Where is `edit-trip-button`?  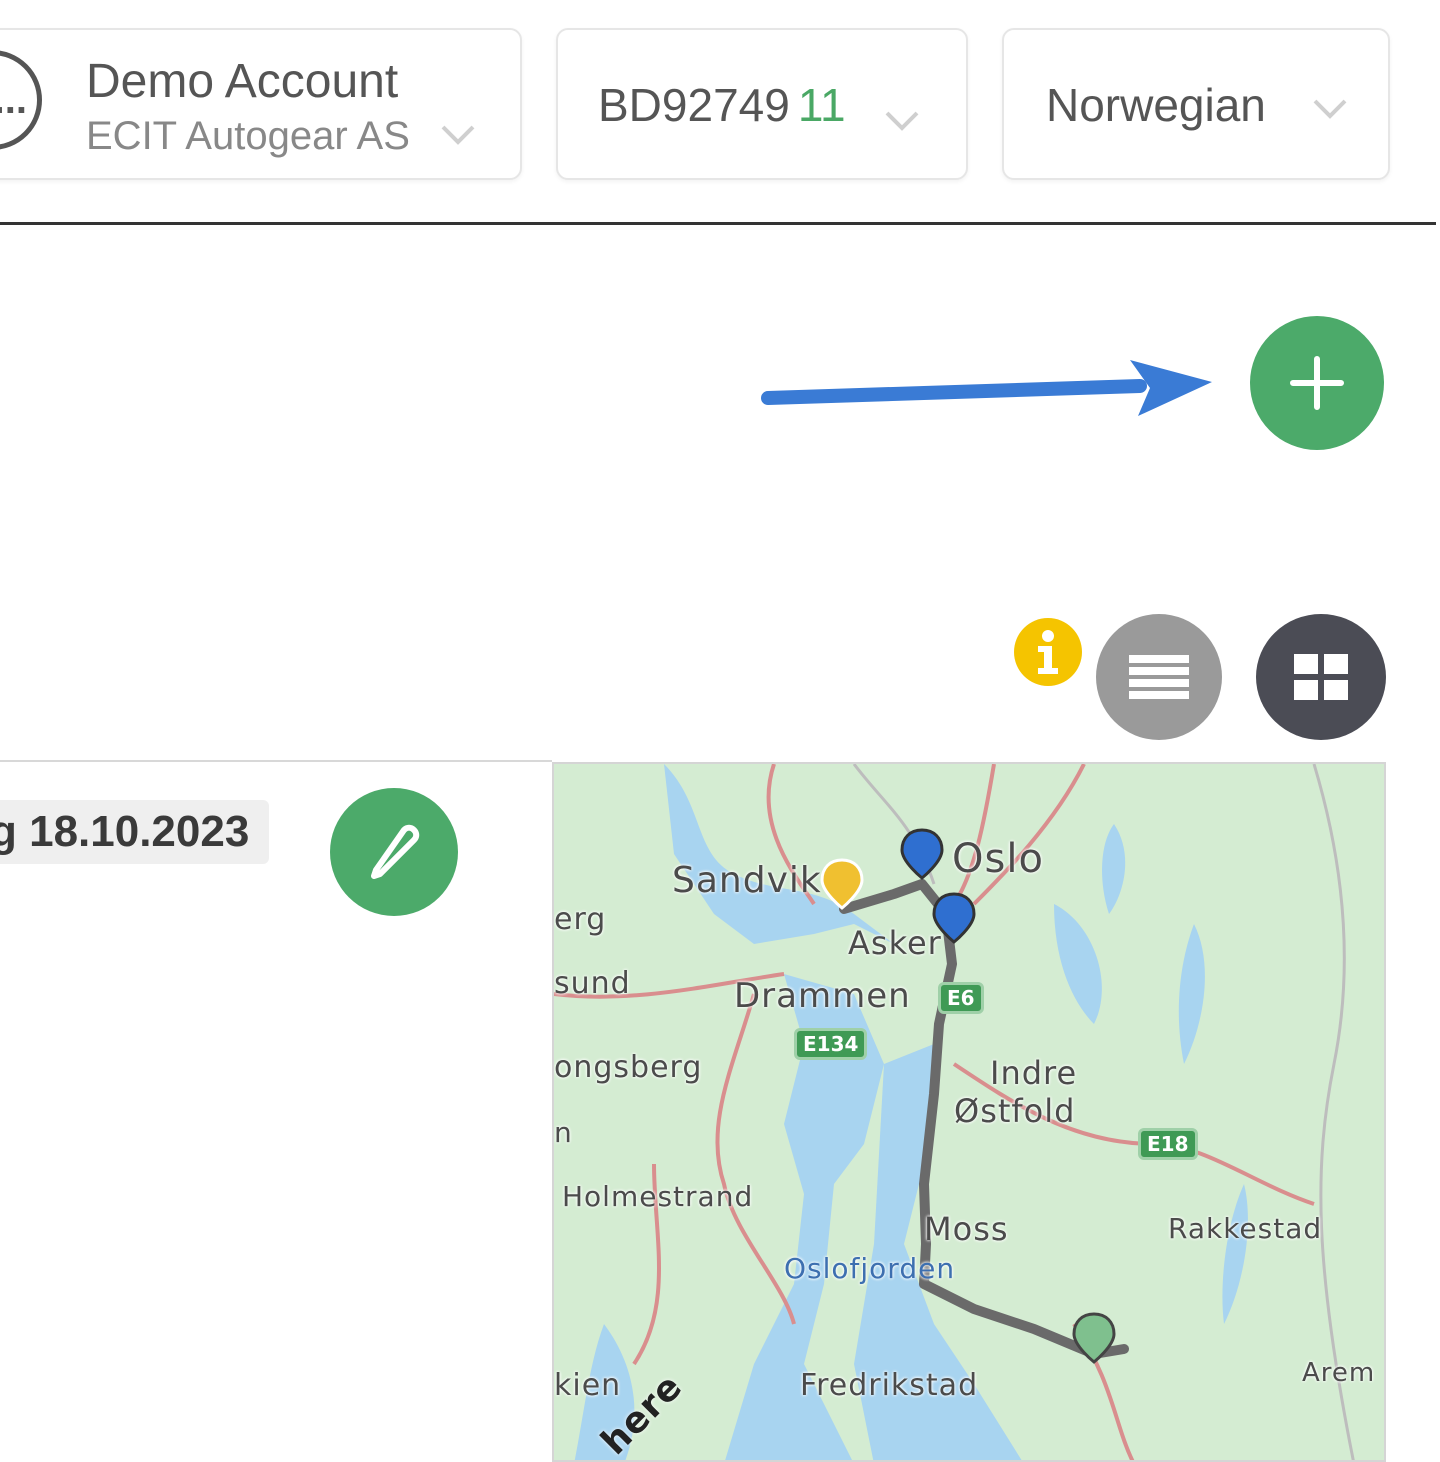 edit-trip-button is located at coordinates (394, 852).